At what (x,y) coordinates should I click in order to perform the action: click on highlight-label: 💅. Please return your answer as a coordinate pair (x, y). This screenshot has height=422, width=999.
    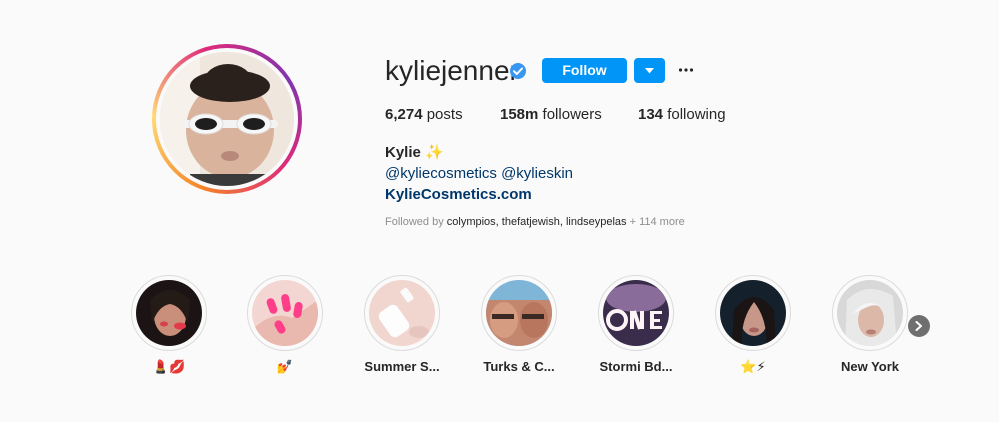
    Looking at the image, I should click on (285, 366).